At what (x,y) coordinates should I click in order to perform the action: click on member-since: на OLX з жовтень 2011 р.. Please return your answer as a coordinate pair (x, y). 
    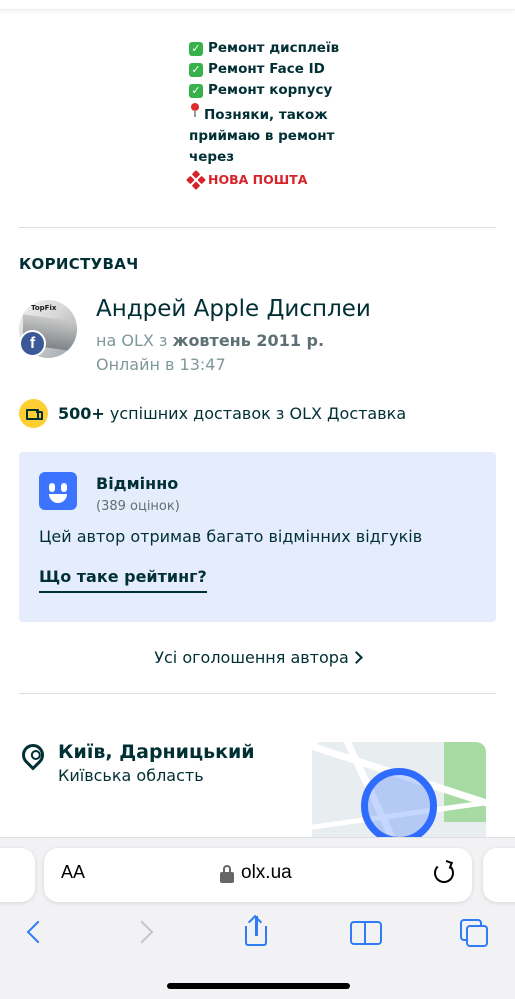
    Looking at the image, I should click on (210, 340).